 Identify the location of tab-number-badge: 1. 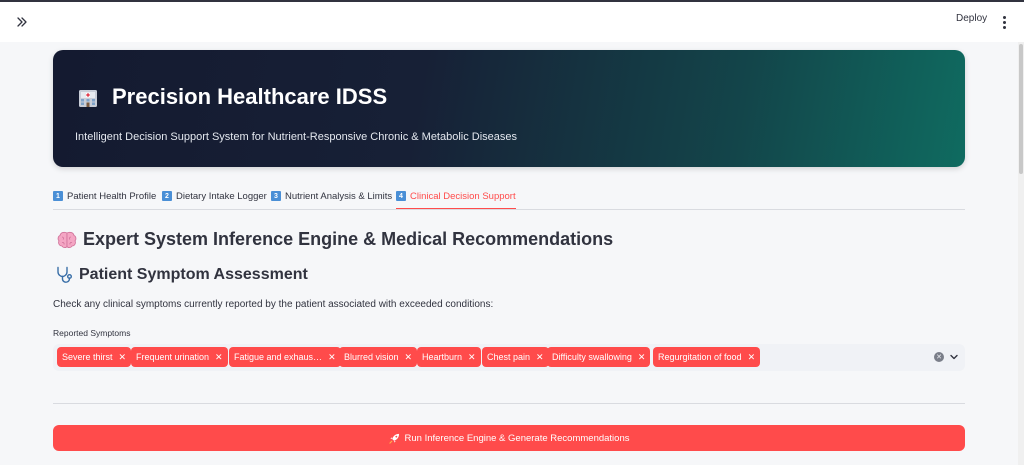
(58, 196).